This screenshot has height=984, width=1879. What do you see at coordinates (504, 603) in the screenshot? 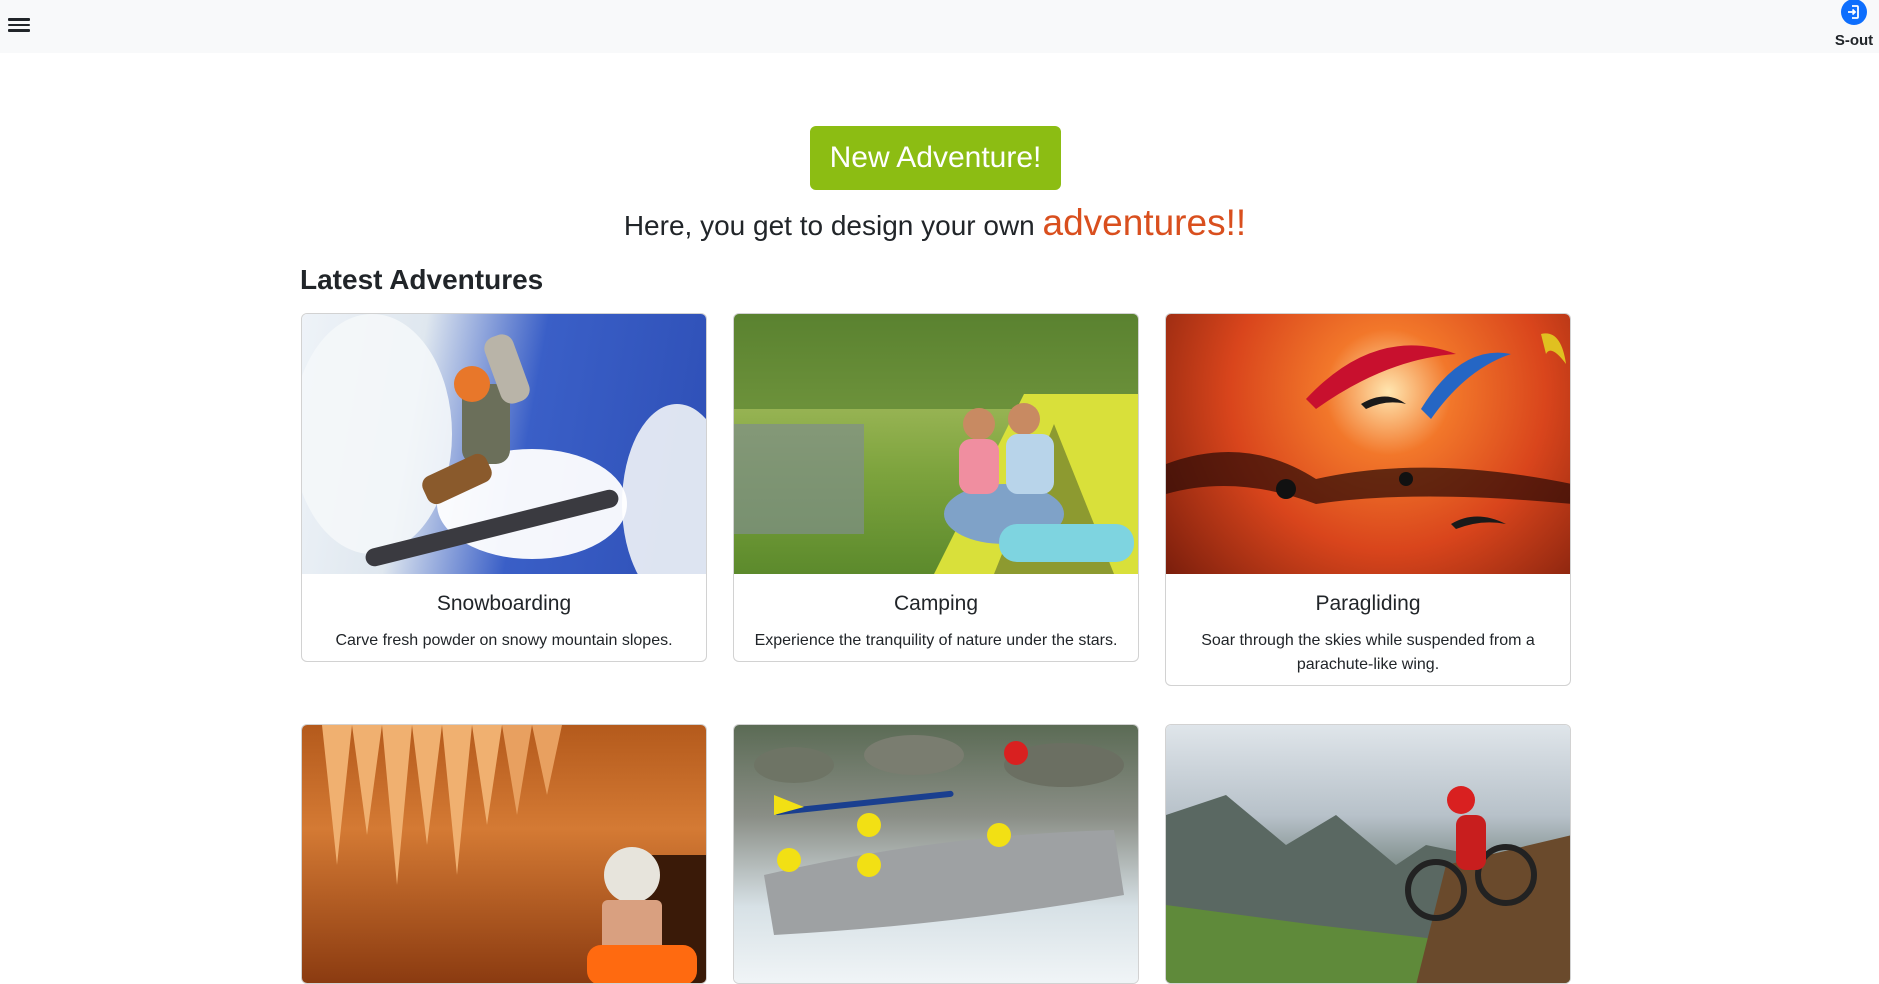
I see `card-title: Snowboarding` at bounding box center [504, 603].